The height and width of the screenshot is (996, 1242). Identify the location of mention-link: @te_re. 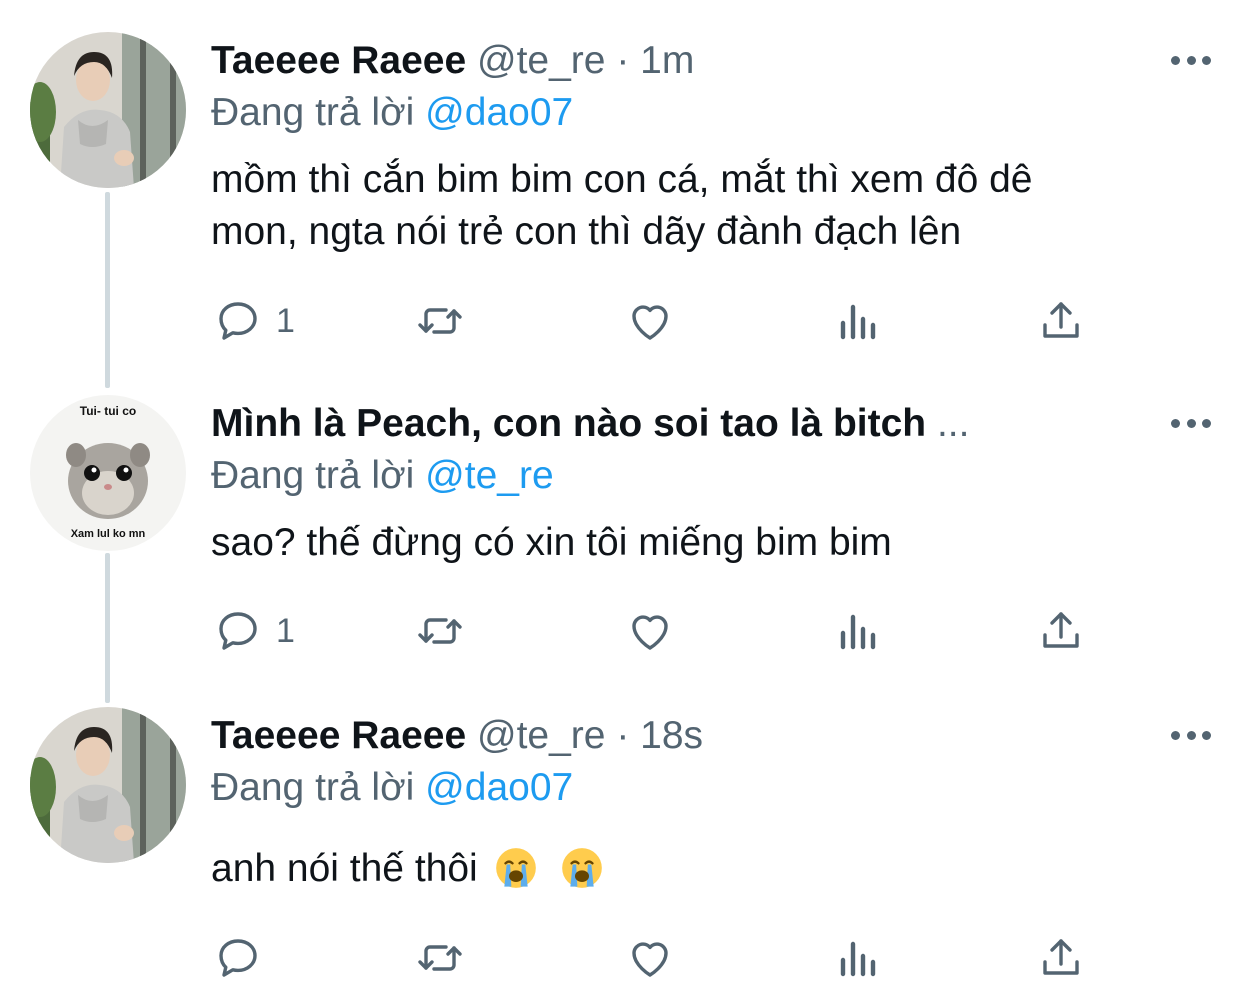
(489, 475).